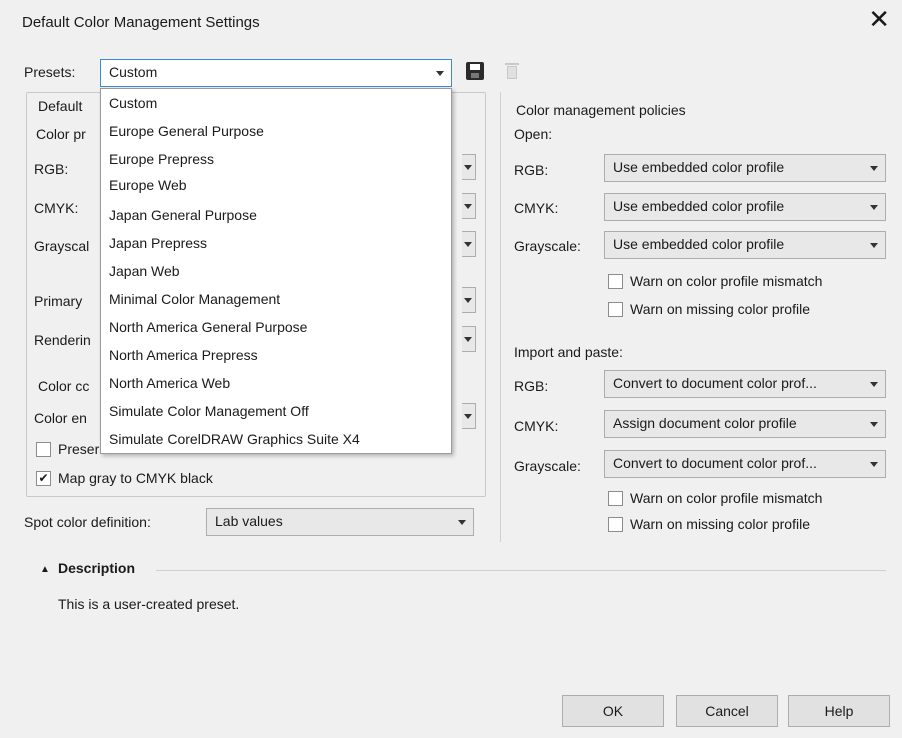 The width and height of the screenshot is (902, 738). Describe the element at coordinates (512, 71) in the screenshot. I see `delete-preset-icon` at that location.